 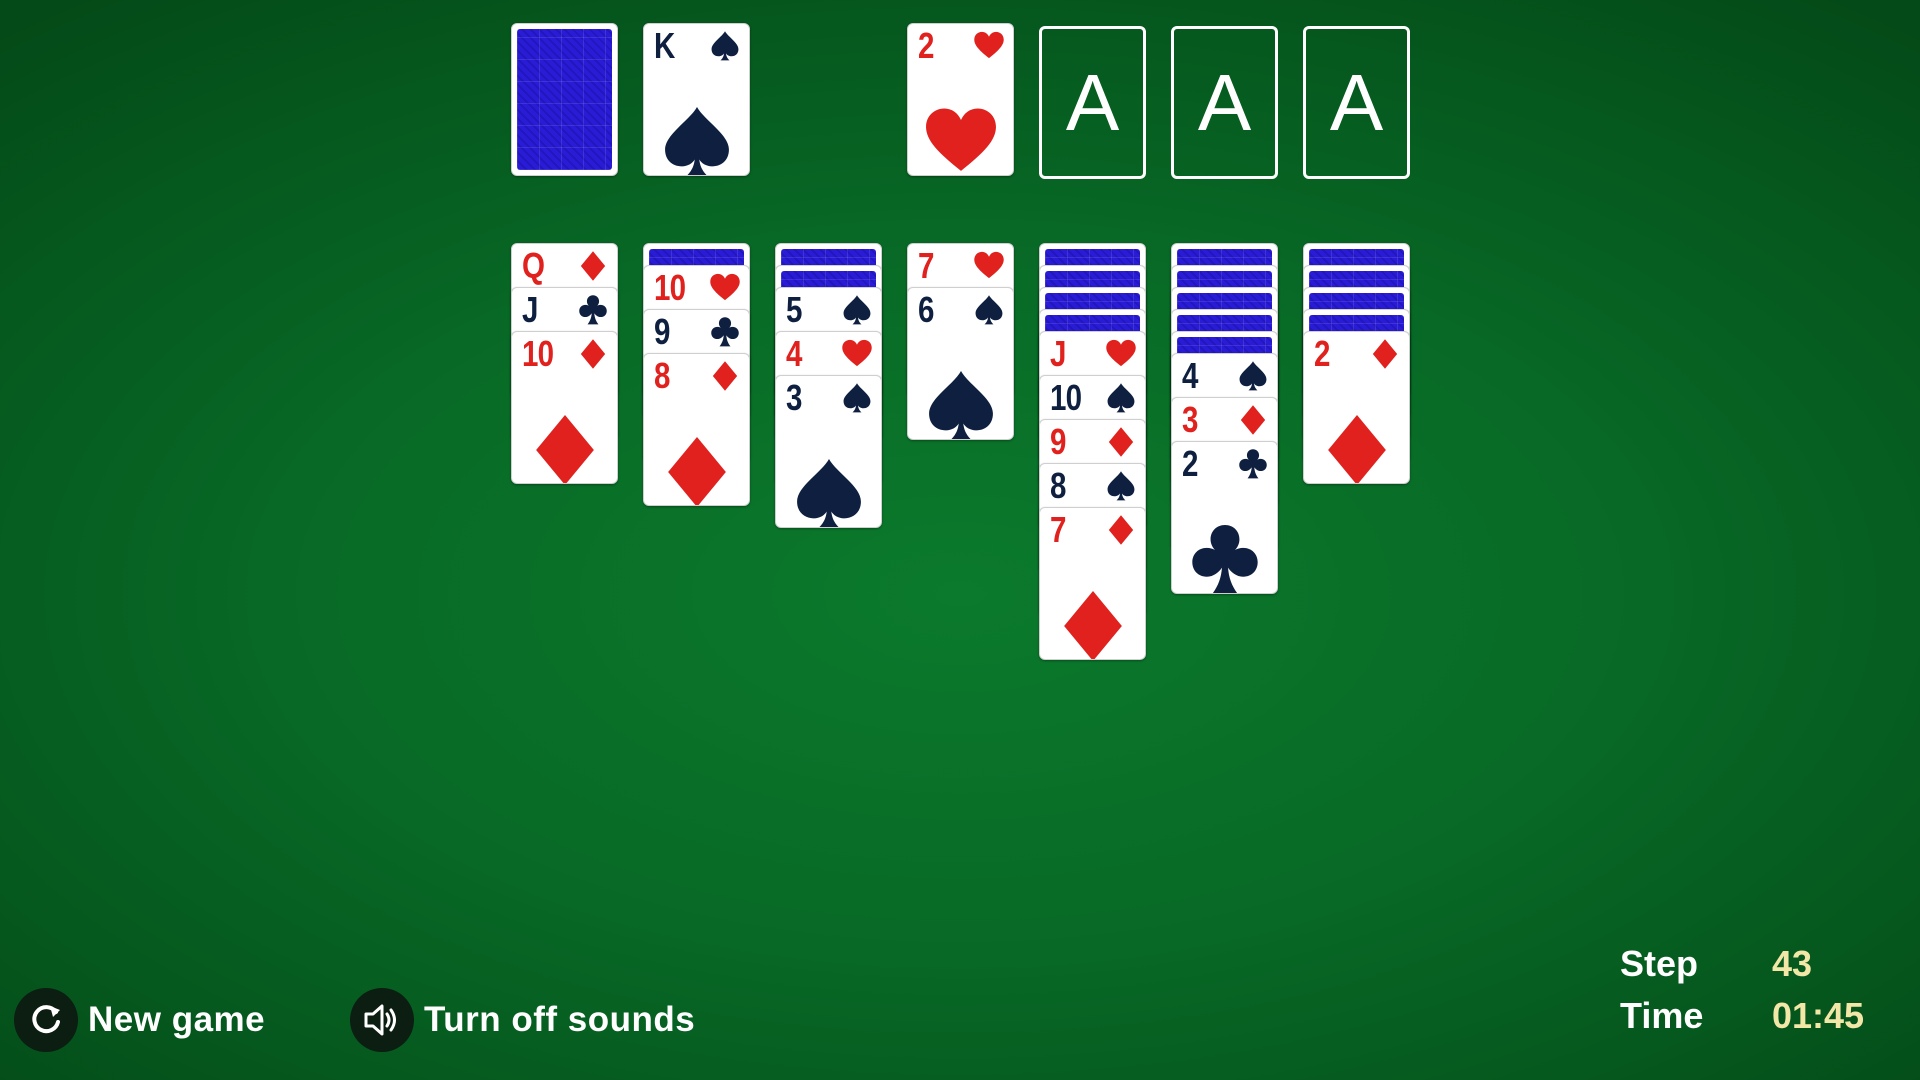 I want to click on tableau-card: 10, so click(x=564, y=407).